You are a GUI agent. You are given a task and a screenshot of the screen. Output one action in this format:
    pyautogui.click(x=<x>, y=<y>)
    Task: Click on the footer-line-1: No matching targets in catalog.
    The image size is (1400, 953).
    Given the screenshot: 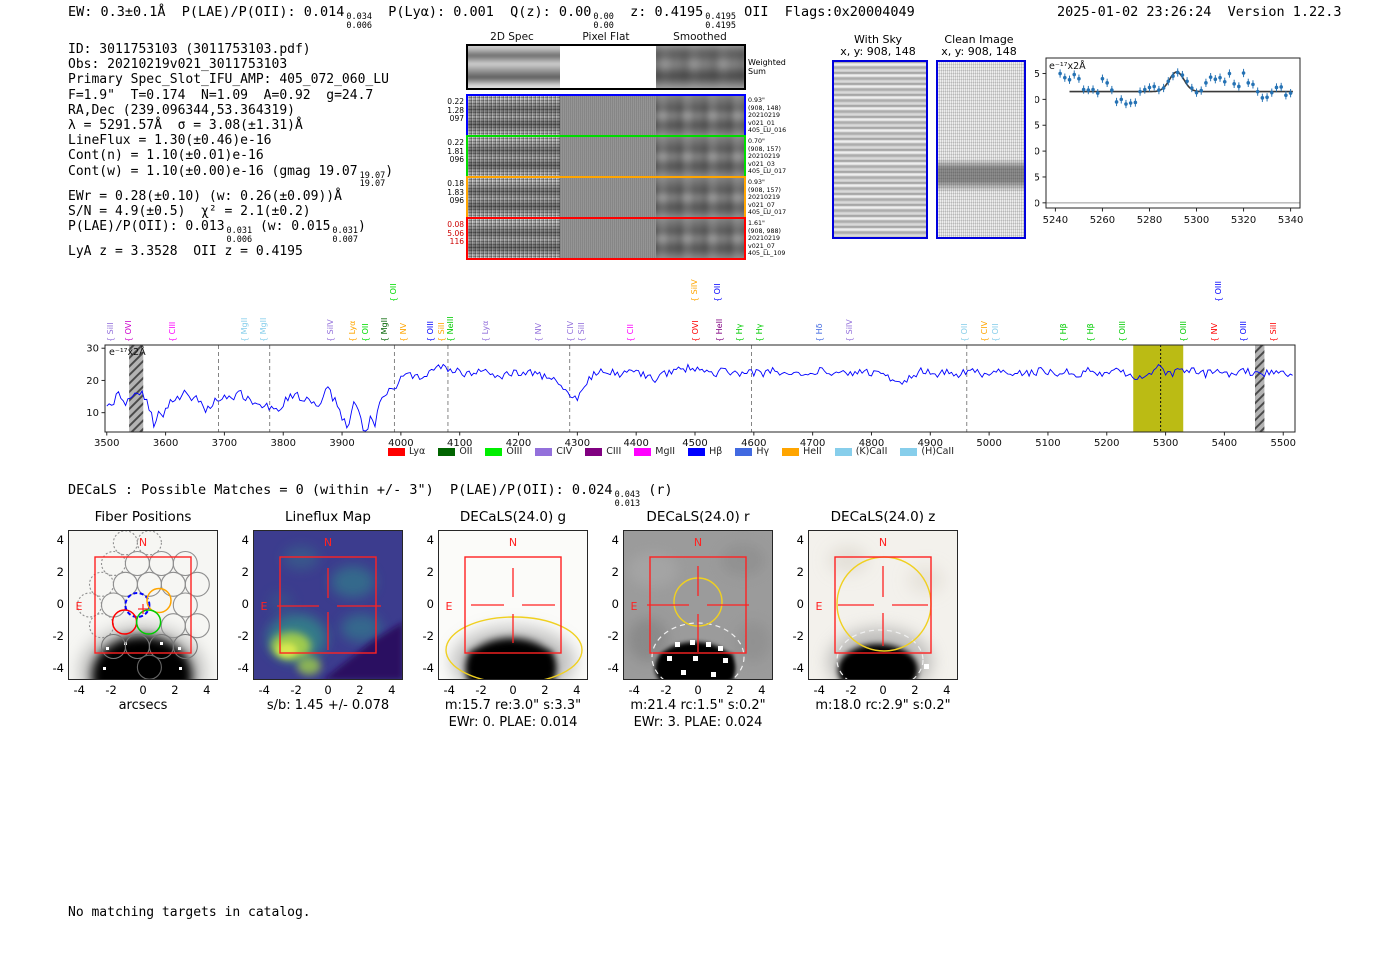 What is the action you would take?
    pyautogui.click(x=189, y=912)
    